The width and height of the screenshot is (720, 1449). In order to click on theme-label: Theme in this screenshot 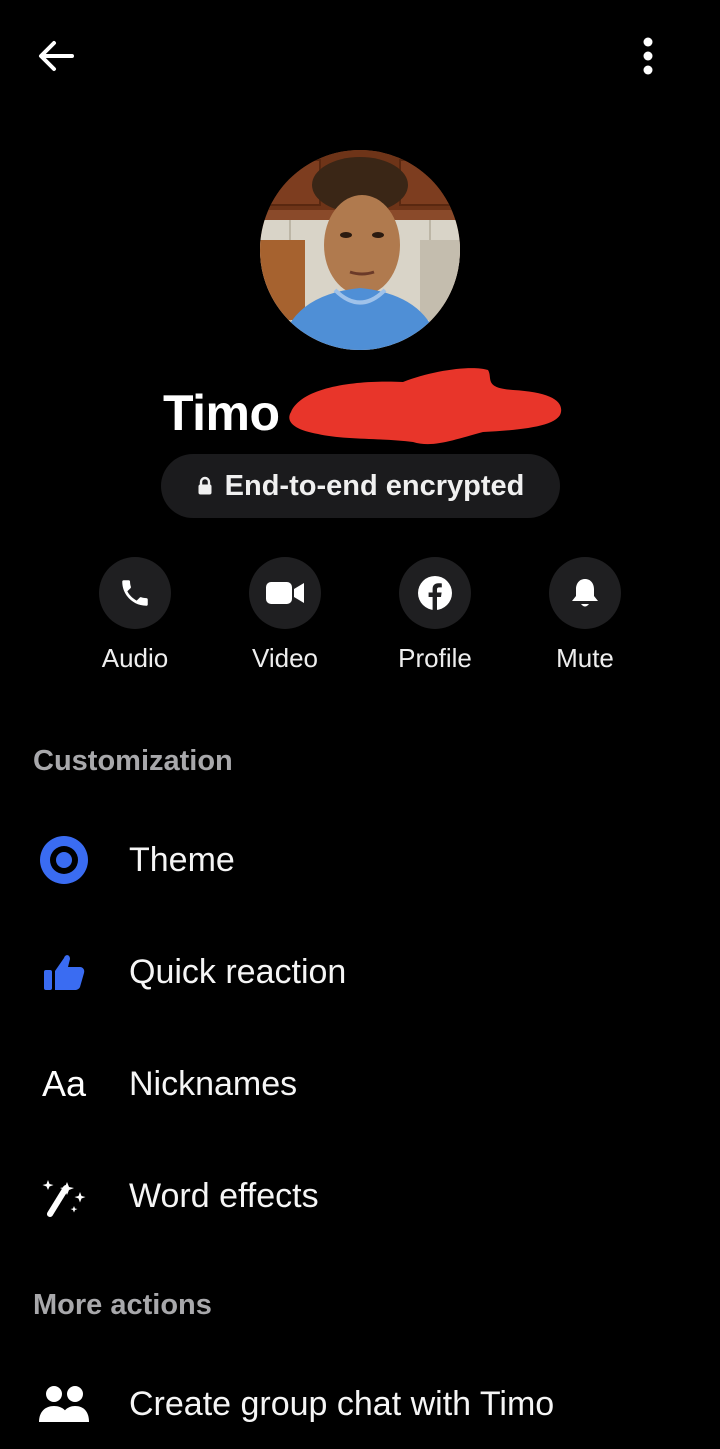, I will do `click(182, 860)`.